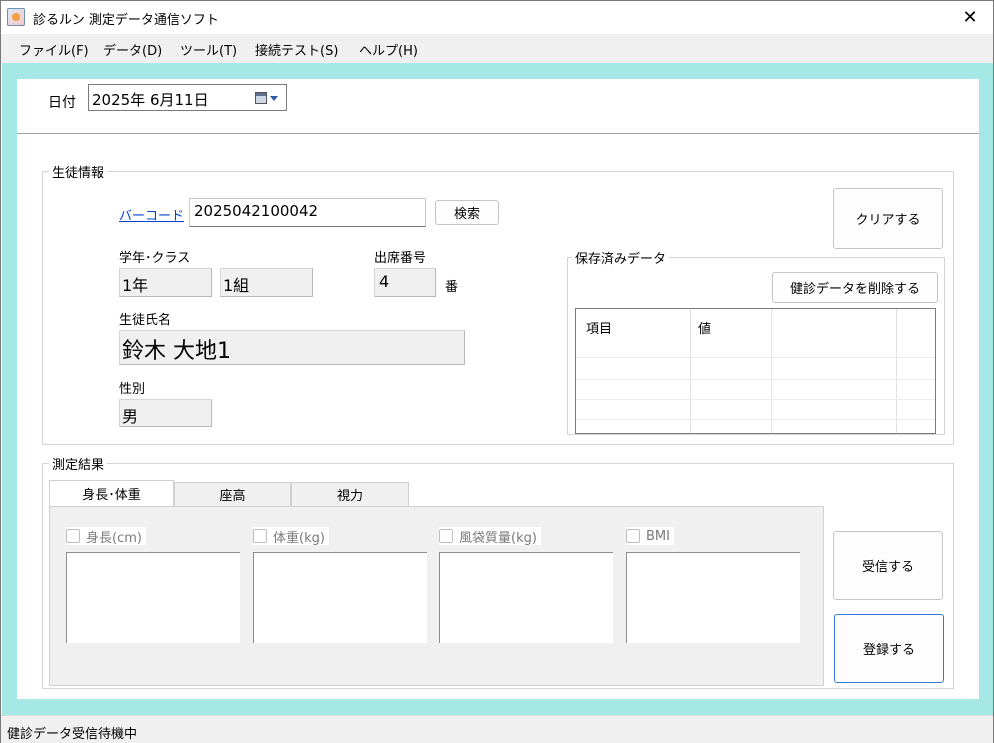 This screenshot has height=743, width=994. Describe the element at coordinates (155, 258) in the screenshot. I see `grade-class-label: 学年･クラス` at that location.